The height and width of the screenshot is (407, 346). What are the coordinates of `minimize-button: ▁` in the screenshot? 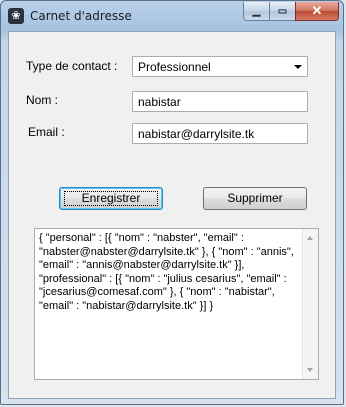 It's located at (256, 11).